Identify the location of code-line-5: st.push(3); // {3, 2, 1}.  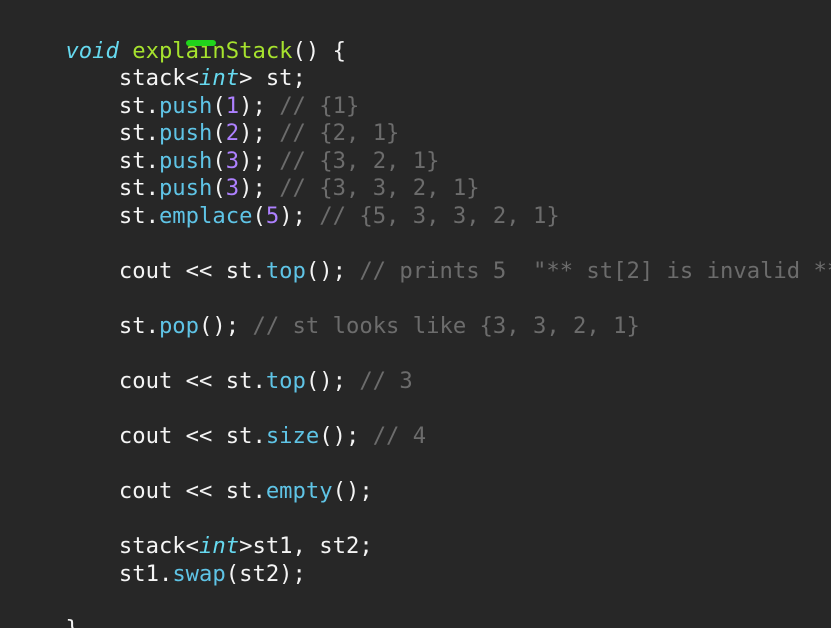
(226, 147).